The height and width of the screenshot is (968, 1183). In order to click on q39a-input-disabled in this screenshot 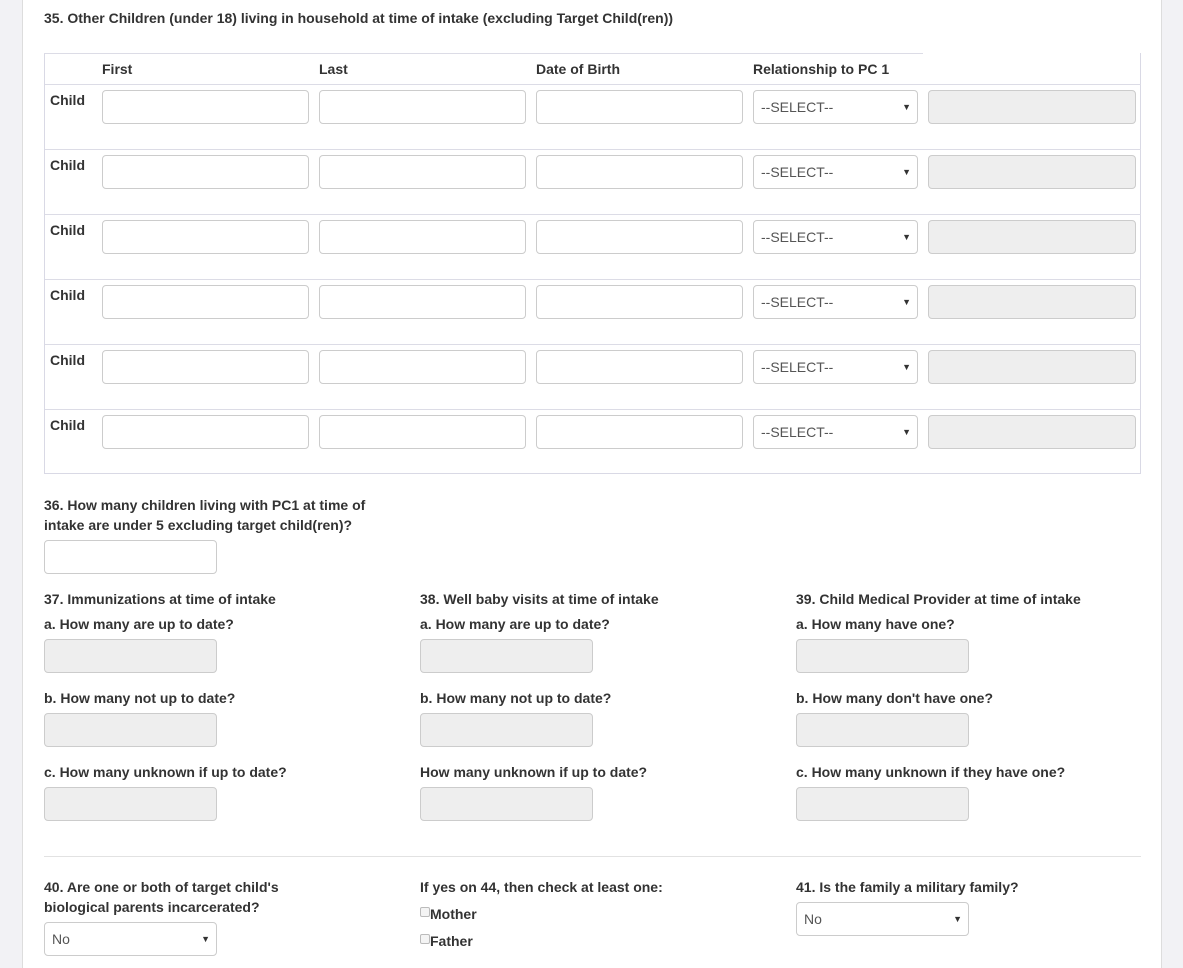, I will do `click(882, 656)`.